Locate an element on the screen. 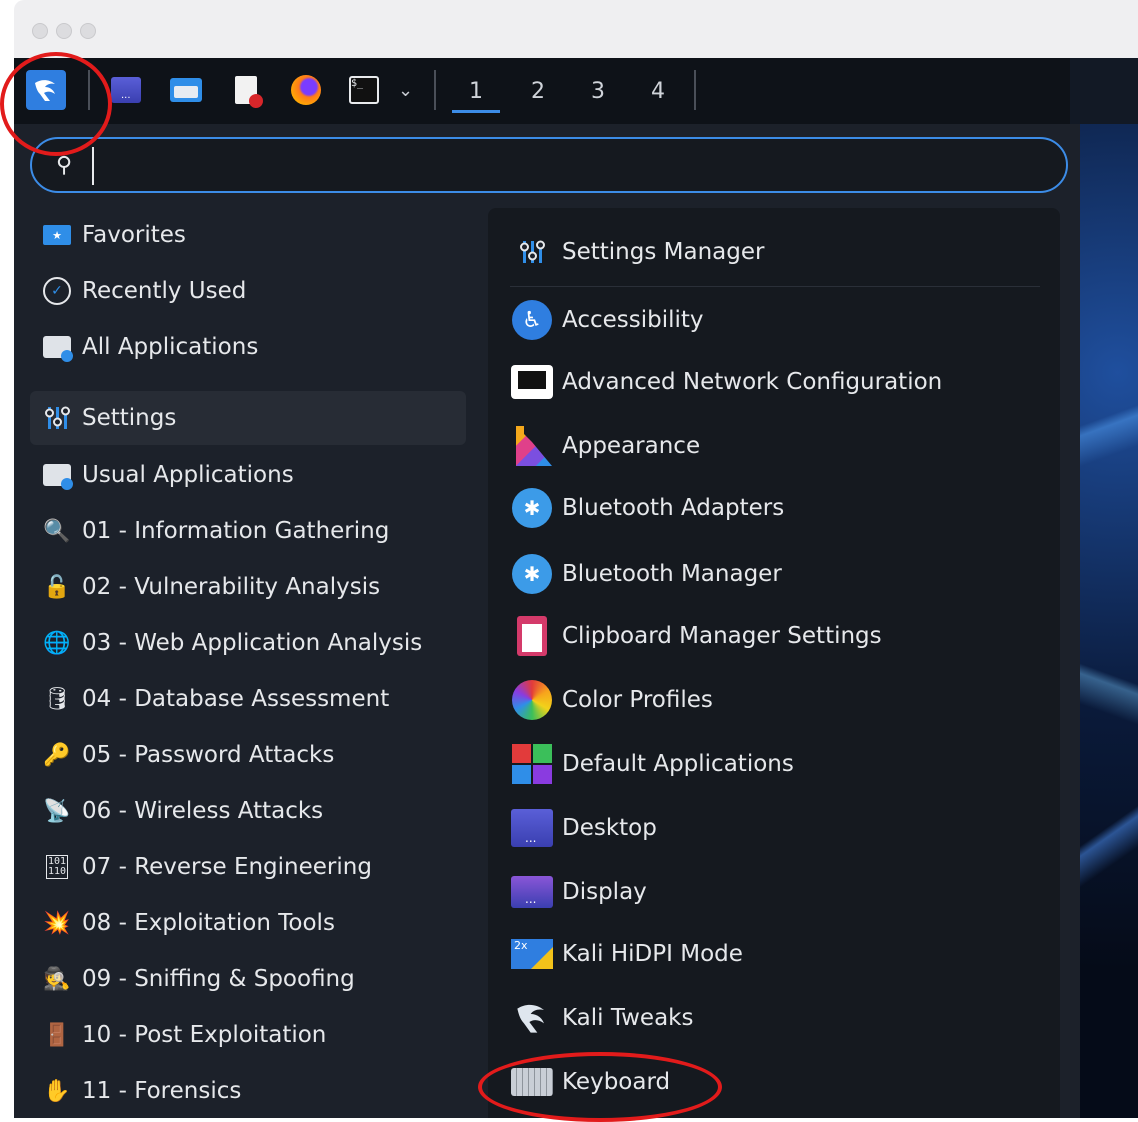 The width and height of the screenshot is (1138, 1122). category-item: 🔍 01 - Information Gathering is located at coordinates (248, 531).